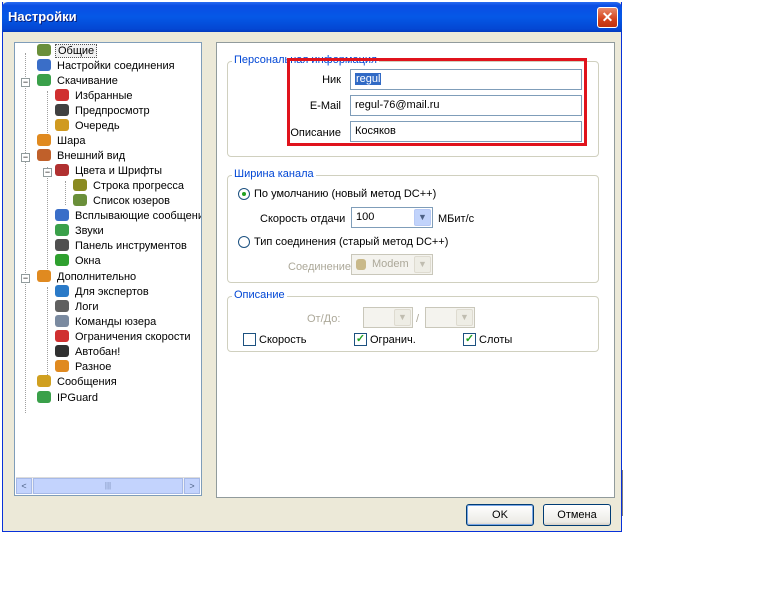 The height and width of the screenshot is (614, 768). Describe the element at coordinates (47, 172) in the screenshot. I see `collapse-toggle-colors: −` at that location.